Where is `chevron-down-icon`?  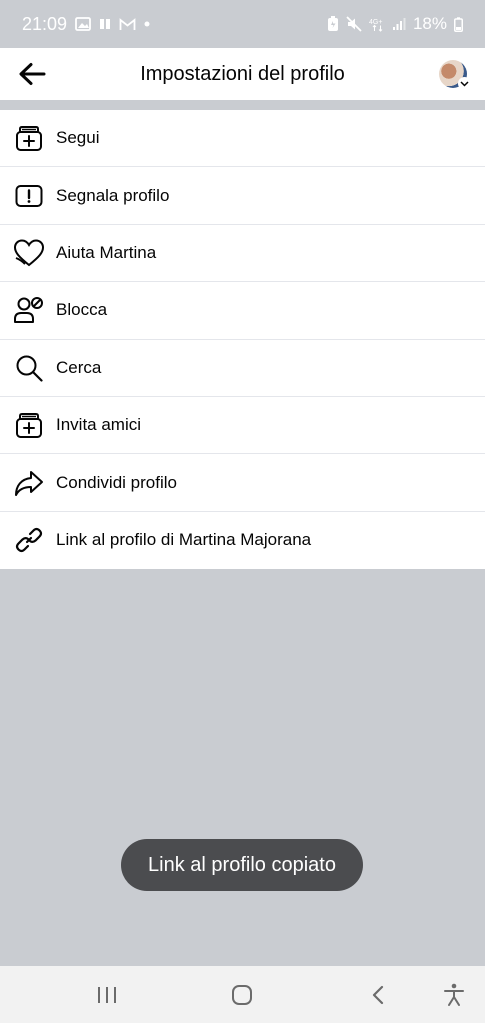 chevron-down-icon is located at coordinates (464, 83).